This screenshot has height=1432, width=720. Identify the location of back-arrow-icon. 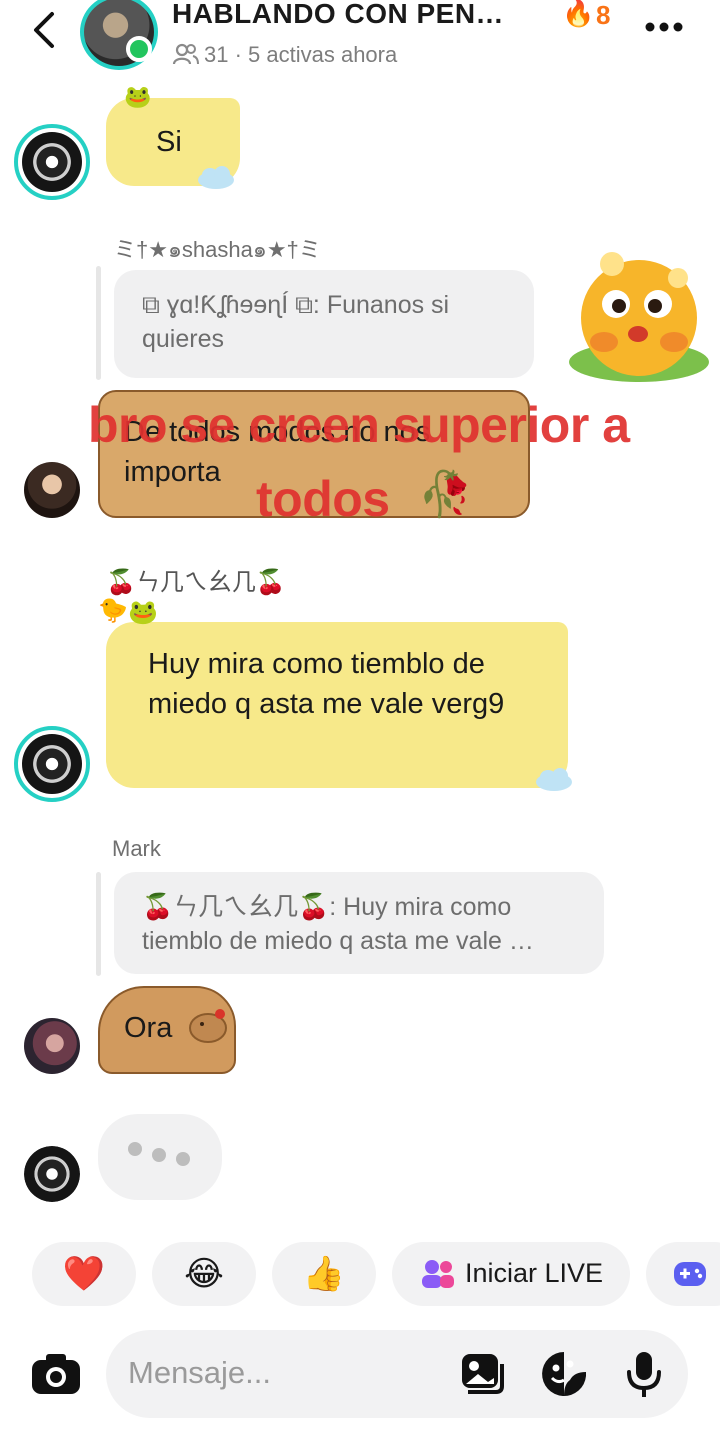
(46, 30).